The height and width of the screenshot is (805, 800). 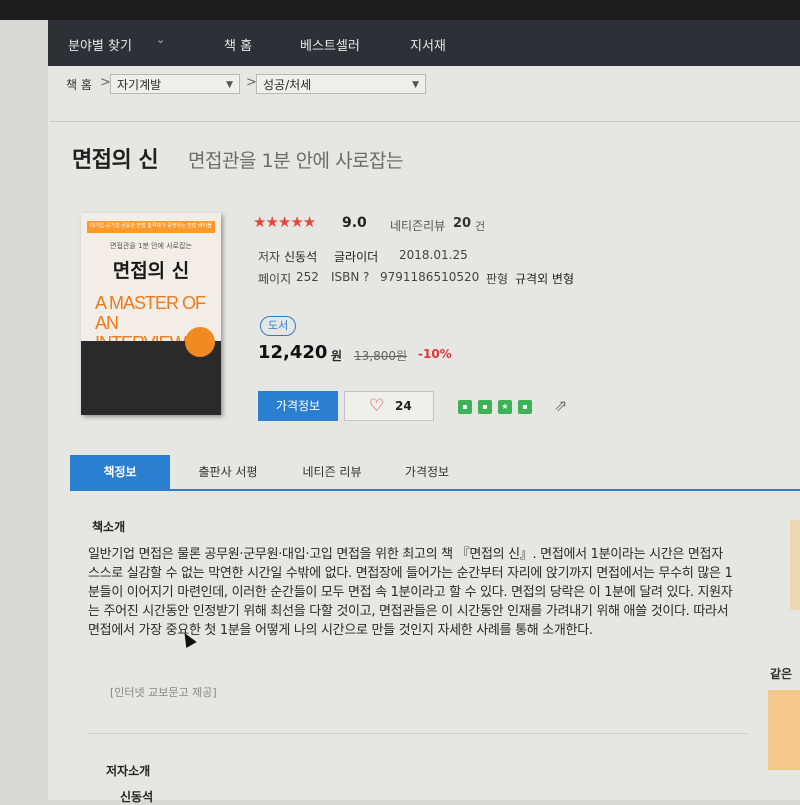 I want to click on side-book-thumbnail, so click(x=784, y=730).